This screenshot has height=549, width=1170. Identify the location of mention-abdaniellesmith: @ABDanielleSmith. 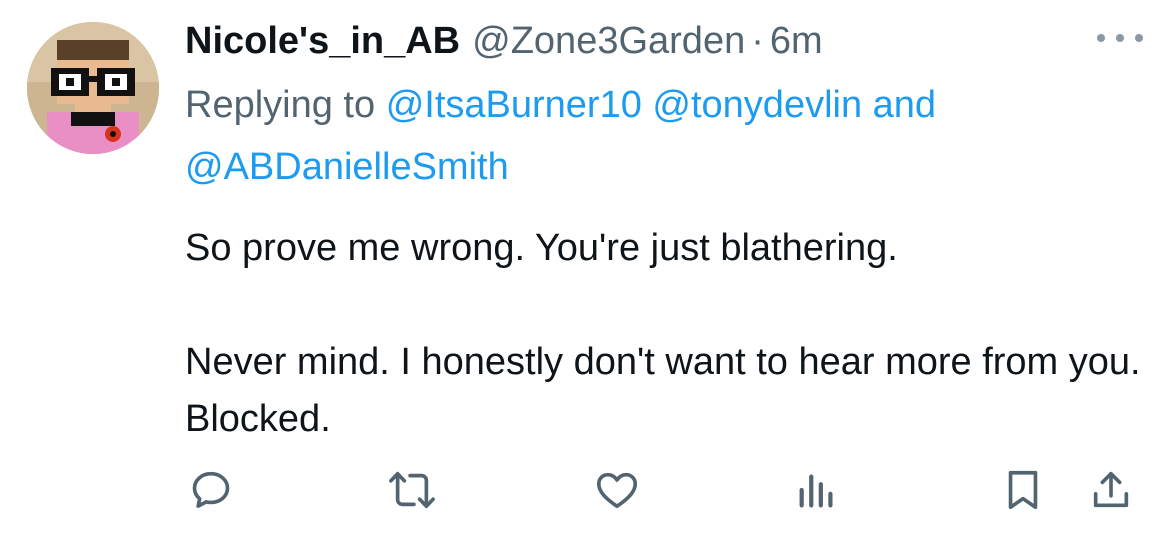
(347, 167).